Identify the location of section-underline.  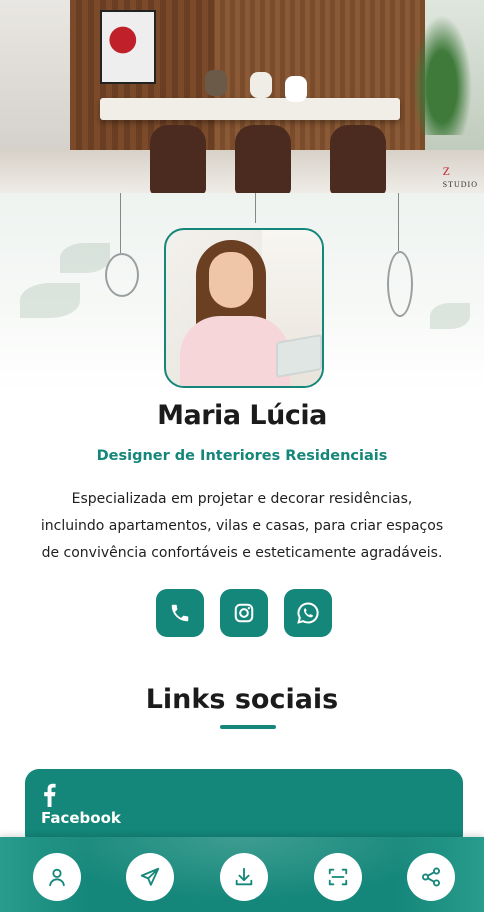
(248, 727).